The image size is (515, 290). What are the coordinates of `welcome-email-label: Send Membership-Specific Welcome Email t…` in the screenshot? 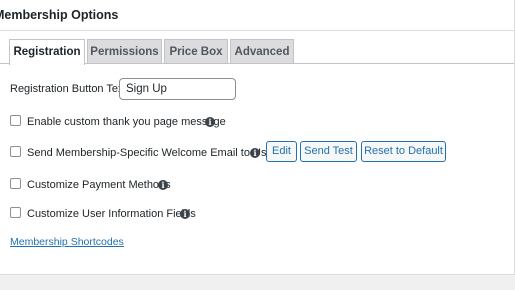 It's located at (152, 153).